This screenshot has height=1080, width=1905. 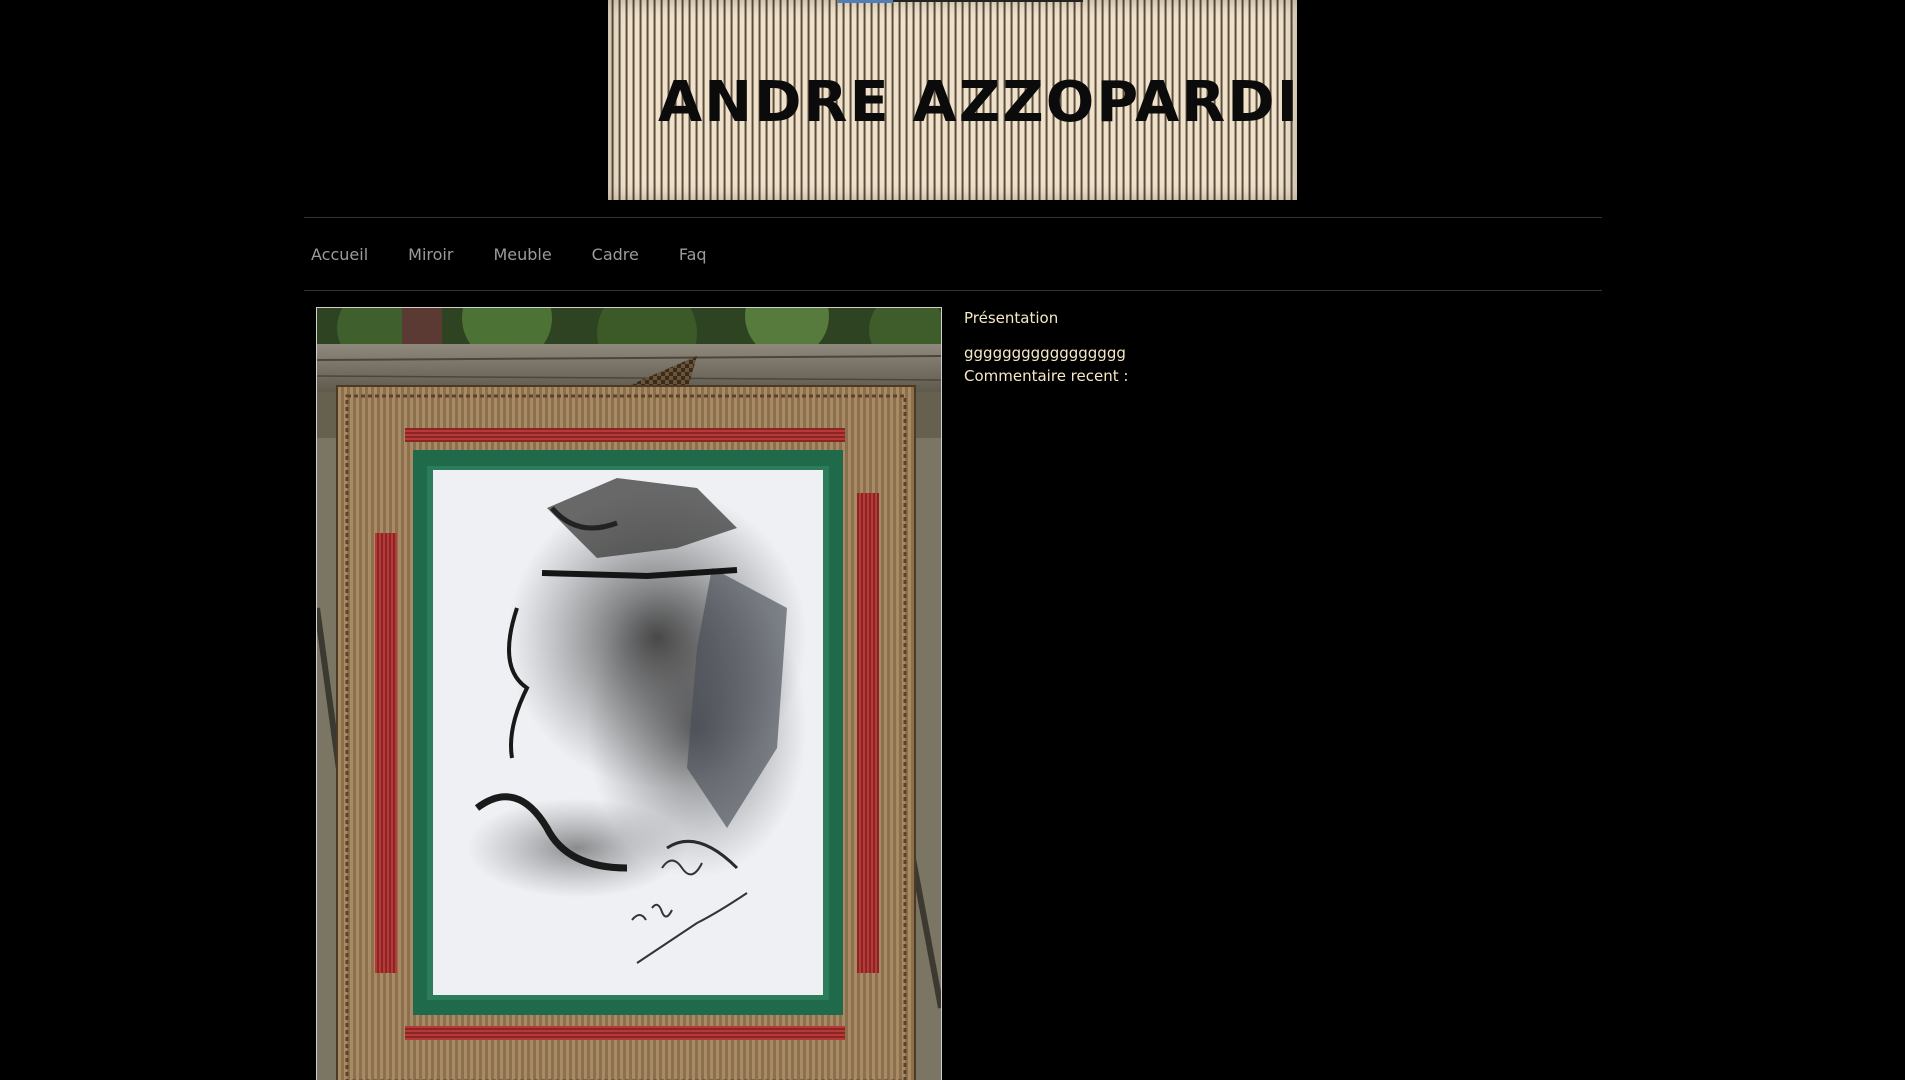 I want to click on presentation-heading: Présentation, so click(x=1011, y=318).